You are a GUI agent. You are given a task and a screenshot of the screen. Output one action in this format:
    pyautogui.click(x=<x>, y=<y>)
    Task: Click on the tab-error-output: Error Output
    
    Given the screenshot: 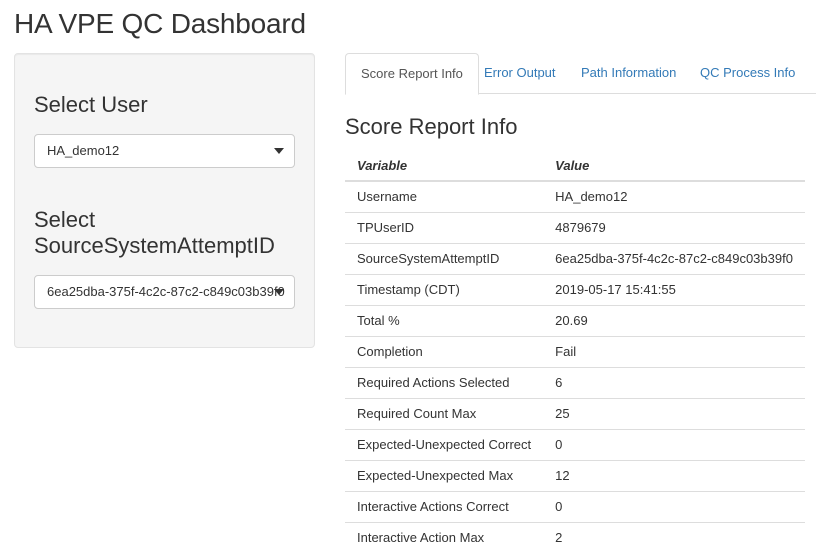 What is the action you would take?
    pyautogui.click(x=520, y=73)
    